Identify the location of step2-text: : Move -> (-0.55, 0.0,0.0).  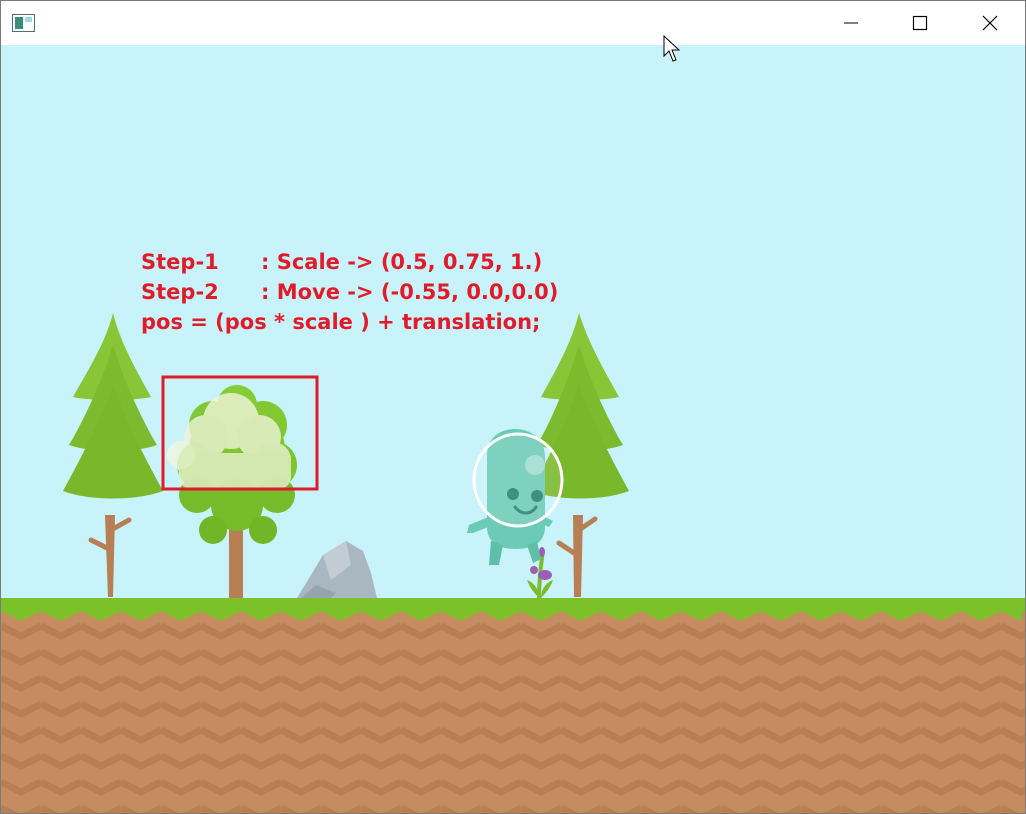
(410, 292).